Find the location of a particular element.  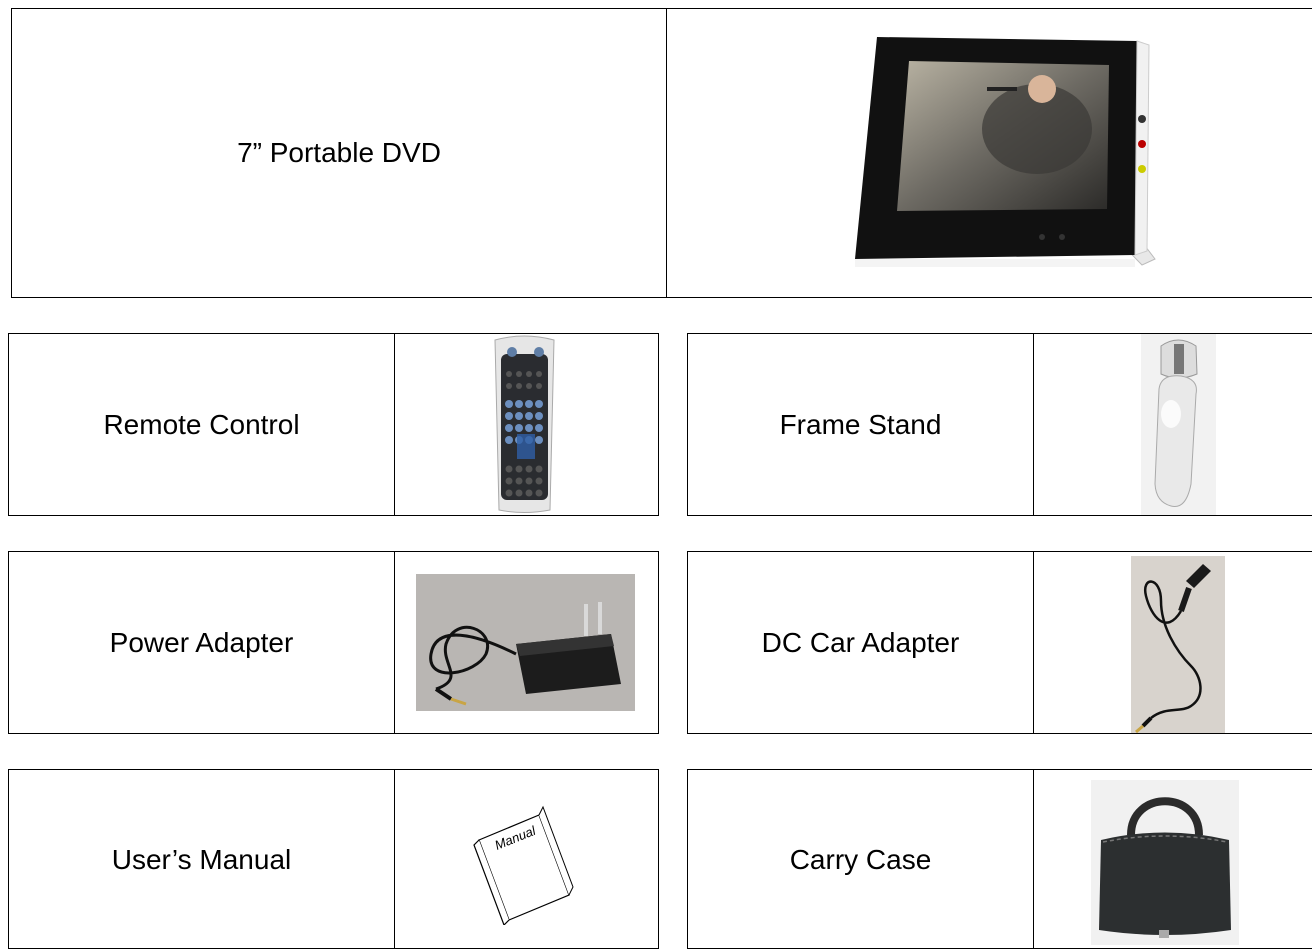

item-label-users-manual: User’s Manual is located at coordinates (201, 859).